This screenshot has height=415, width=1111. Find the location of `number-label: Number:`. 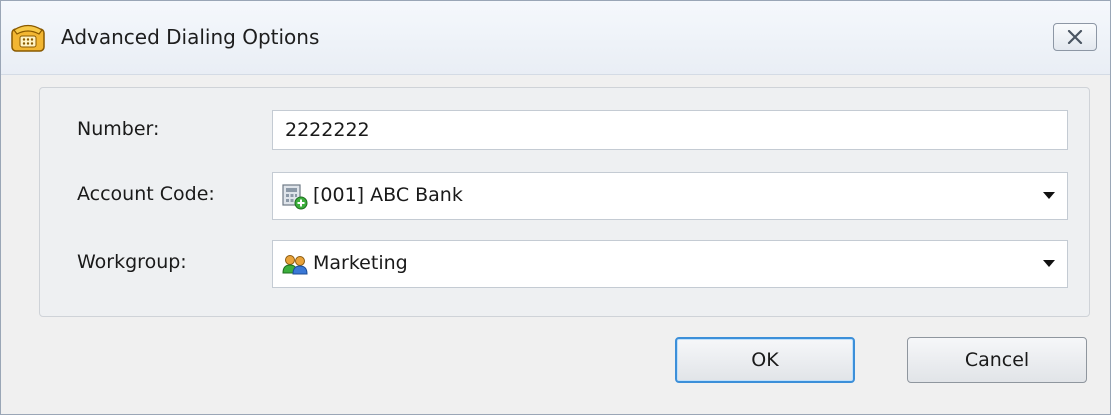

number-label: Number: is located at coordinates (118, 129).